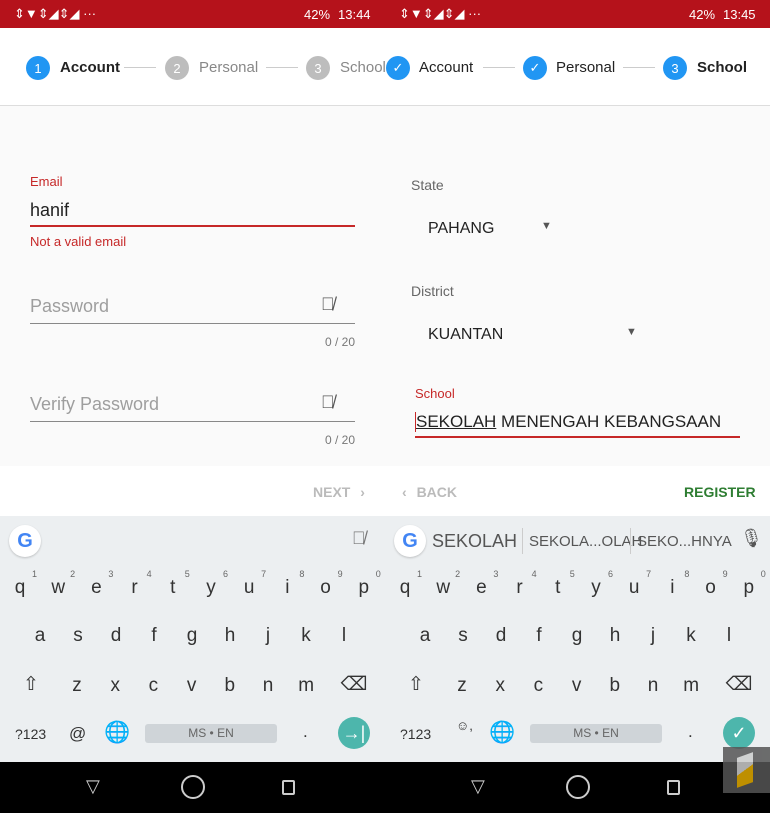 This screenshot has height=813, width=770. I want to click on next-field-key: →|, so click(354, 733).